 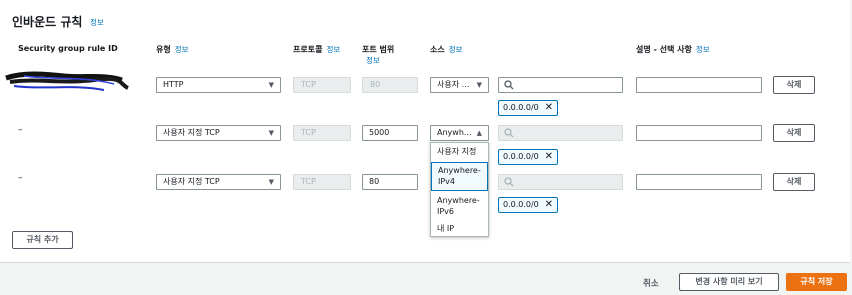 I want to click on header-type-info: 정보, so click(x=182, y=49).